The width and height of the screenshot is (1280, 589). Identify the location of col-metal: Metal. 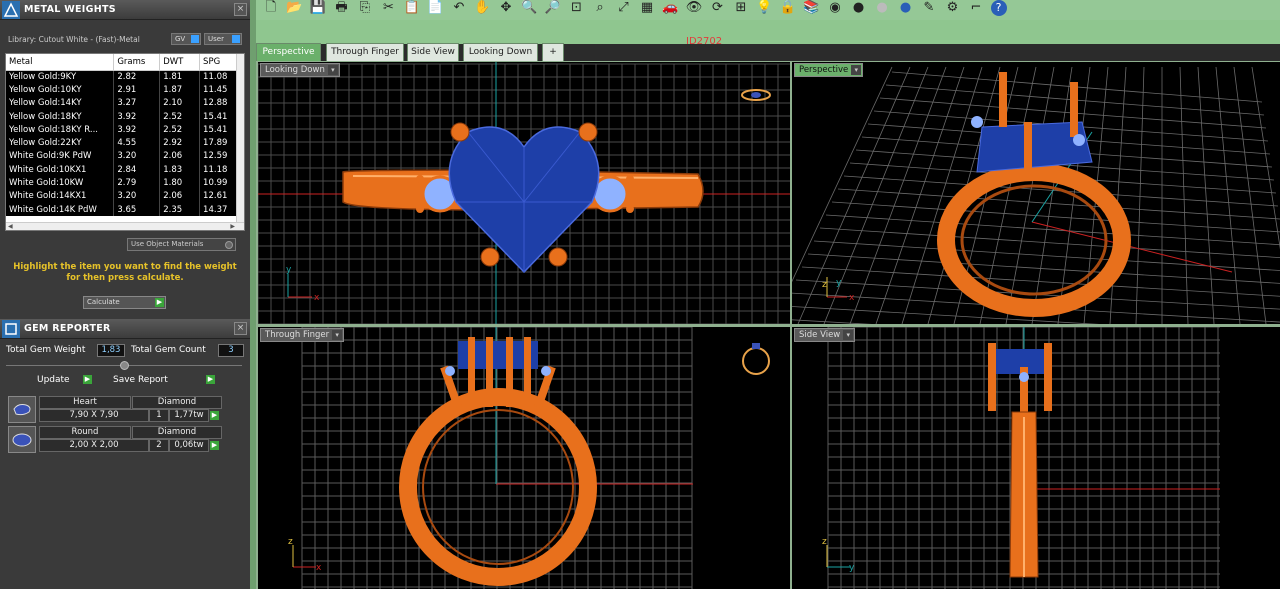
(60, 62).